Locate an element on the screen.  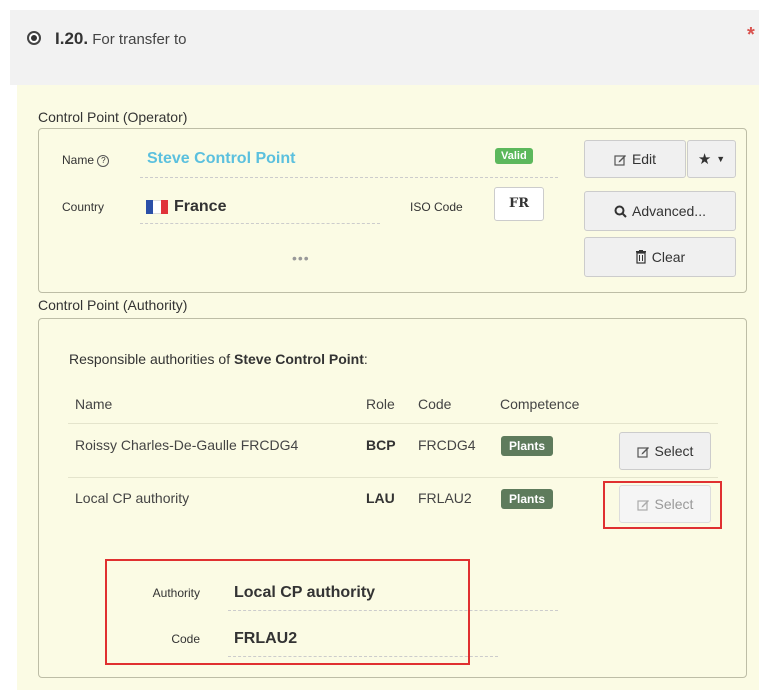
row2-role: LAU is located at coordinates (380, 498).